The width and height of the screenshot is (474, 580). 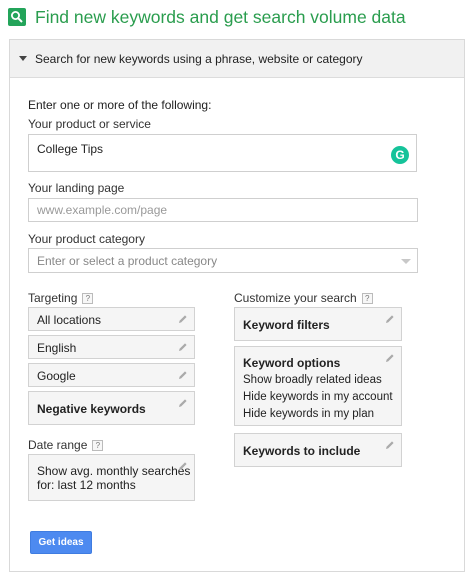 I want to click on keyword-filters-text: Keyword filters, so click(x=286, y=325).